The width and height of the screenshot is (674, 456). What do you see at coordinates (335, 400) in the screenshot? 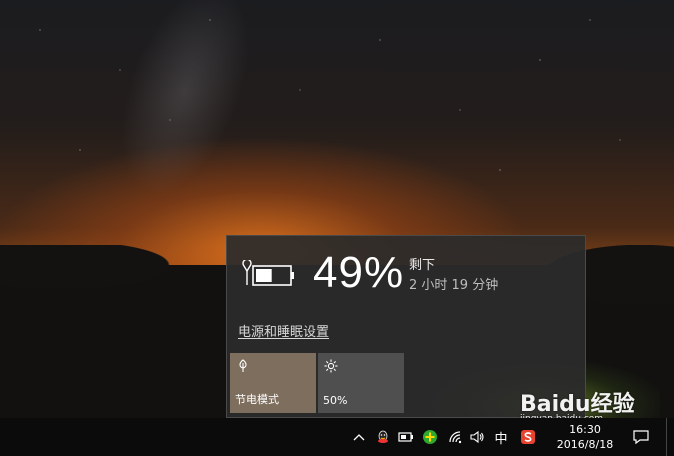
I see `brightness-label: 50%` at bounding box center [335, 400].